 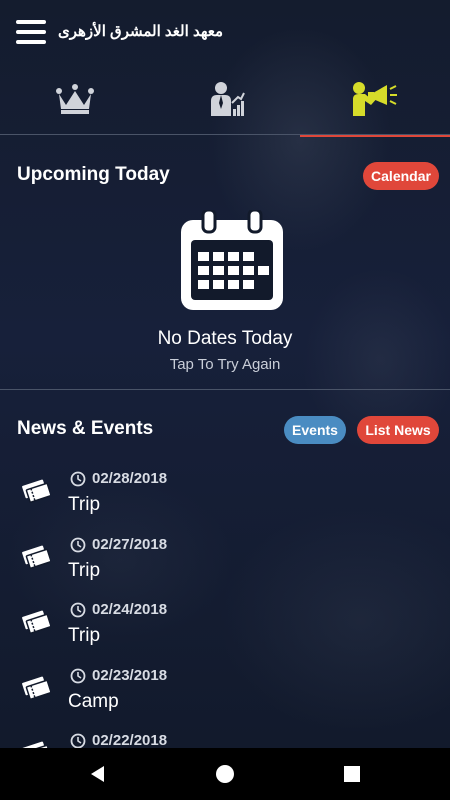 I want to click on list-item: 02/24/2018 Trip, so click(x=225, y=630).